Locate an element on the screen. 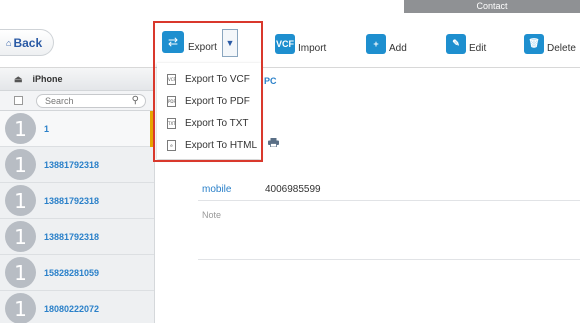 The height and width of the screenshot is (323, 580). menu-item-label: Export To HTML is located at coordinates (221, 145).